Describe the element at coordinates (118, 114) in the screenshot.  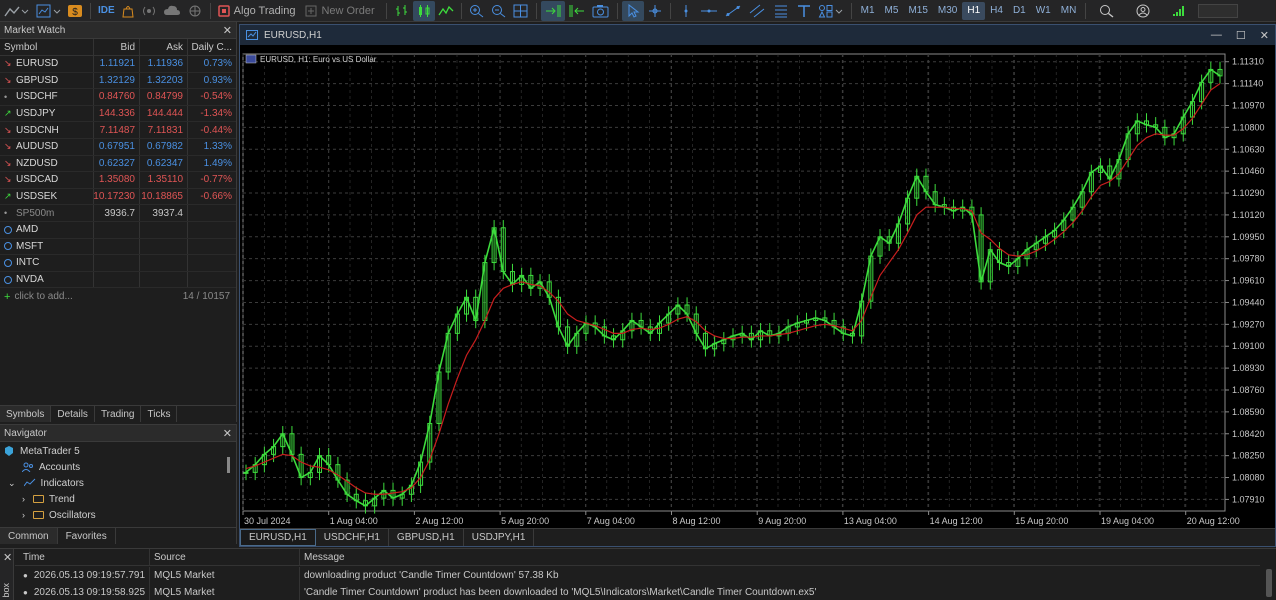
I see `symbol-row: ↗ USDJPY 144.336 144.444 -1.34%` at that location.